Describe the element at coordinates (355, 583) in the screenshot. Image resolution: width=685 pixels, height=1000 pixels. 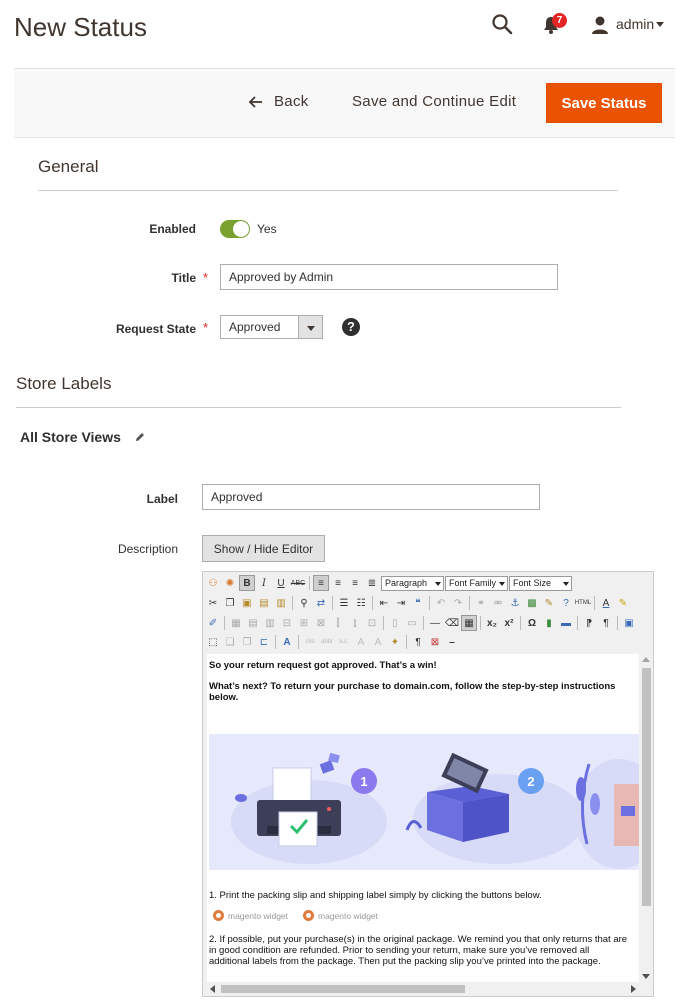
I see `align-right-icon: ≡` at that location.